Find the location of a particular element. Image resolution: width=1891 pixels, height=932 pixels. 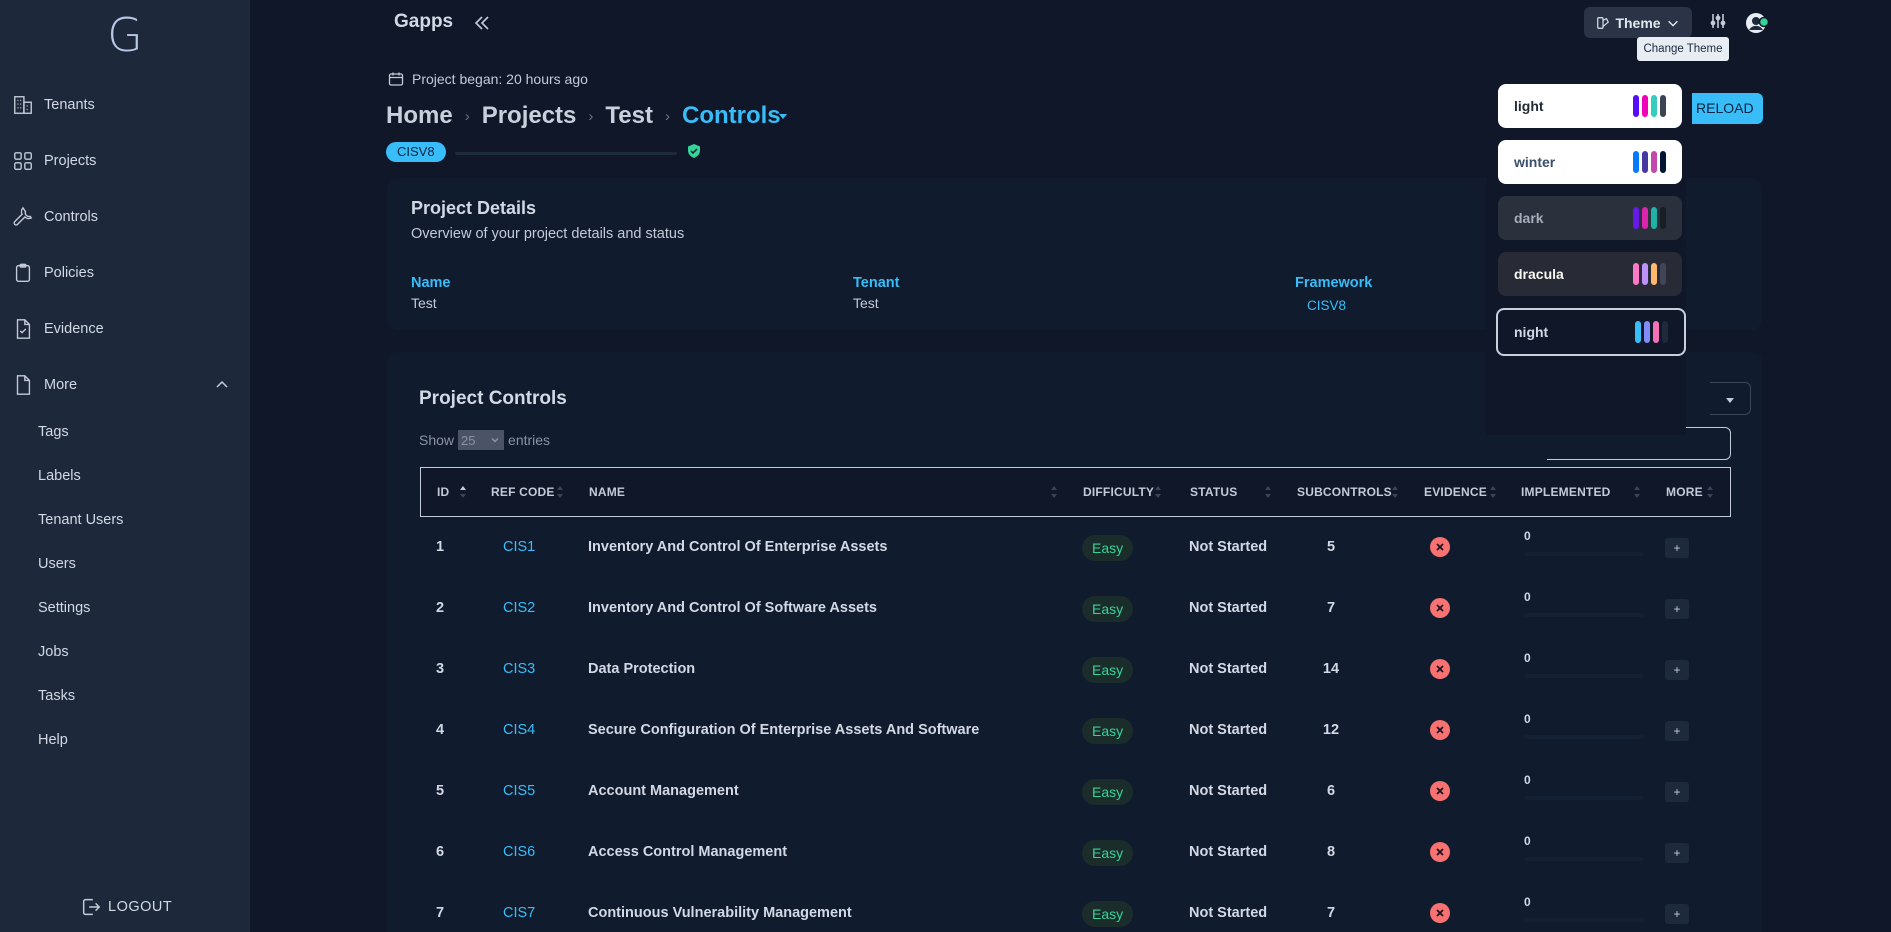

avatar-icon is located at coordinates (1757, 23).